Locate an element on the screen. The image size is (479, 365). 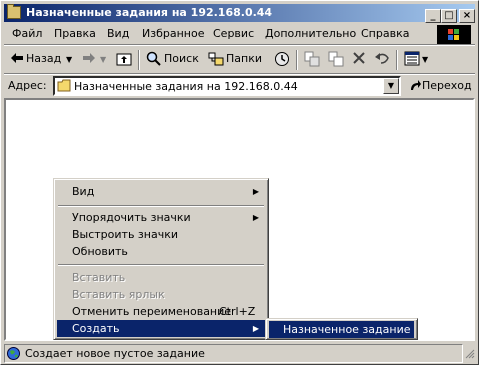
menu-edit: Правка is located at coordinates (75, 33).